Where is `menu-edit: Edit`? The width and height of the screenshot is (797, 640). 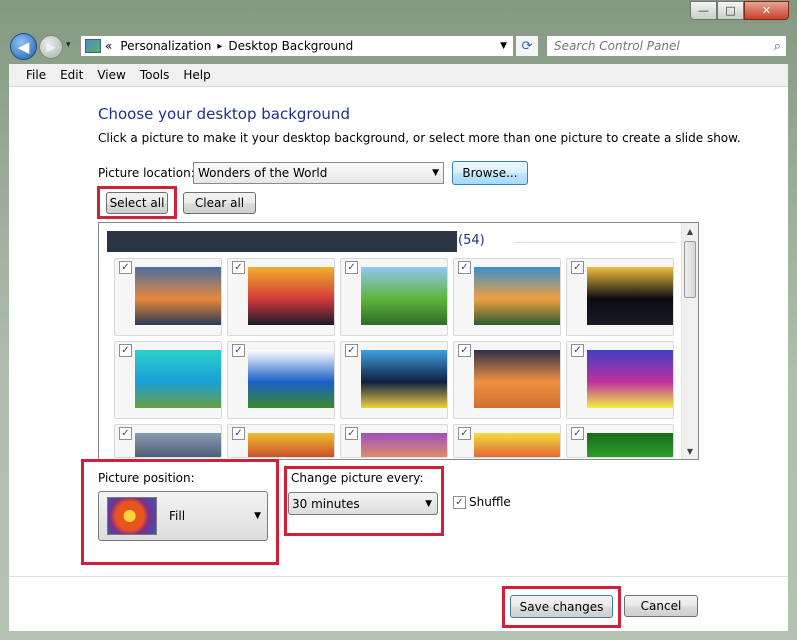
menu-edit: Edit is located at coordinates (71, 75).